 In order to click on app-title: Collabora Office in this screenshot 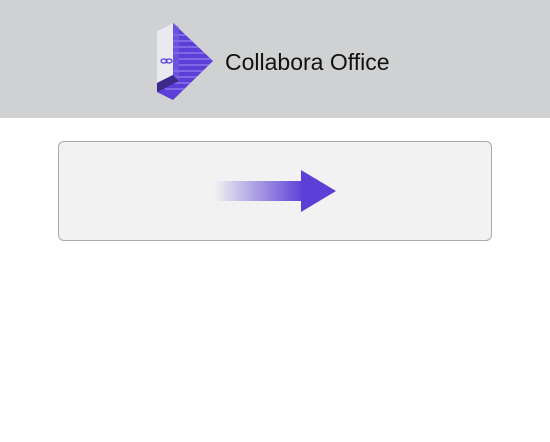, I will do `click(307, 62)`.